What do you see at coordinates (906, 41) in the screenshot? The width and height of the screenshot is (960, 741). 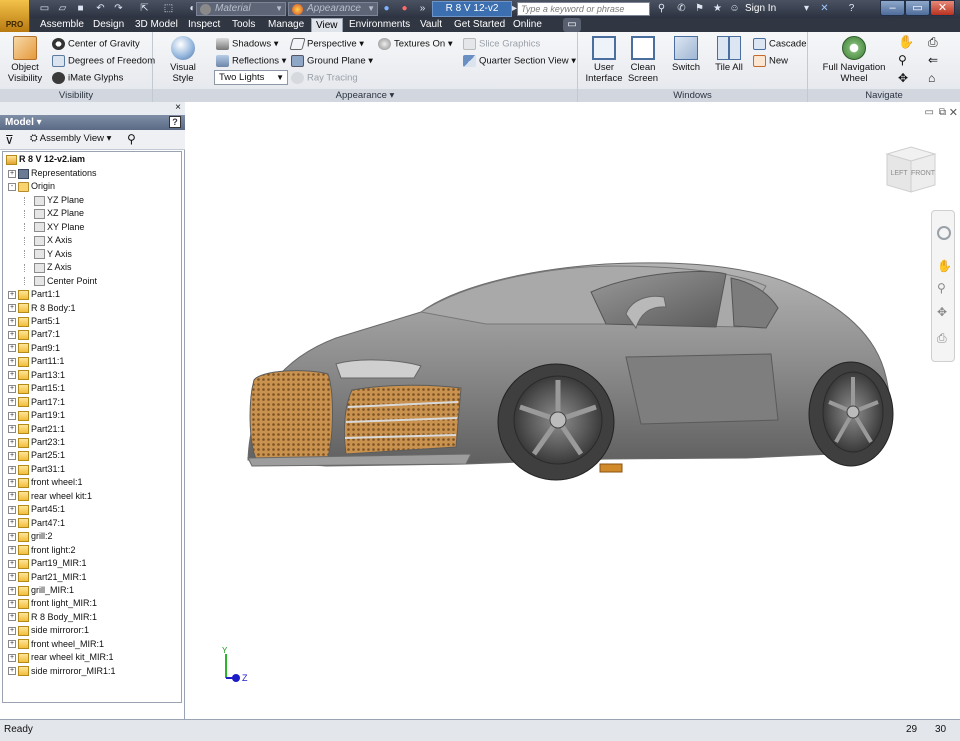 I see `pan-icon: ✋` at bounding box center [906, 41].